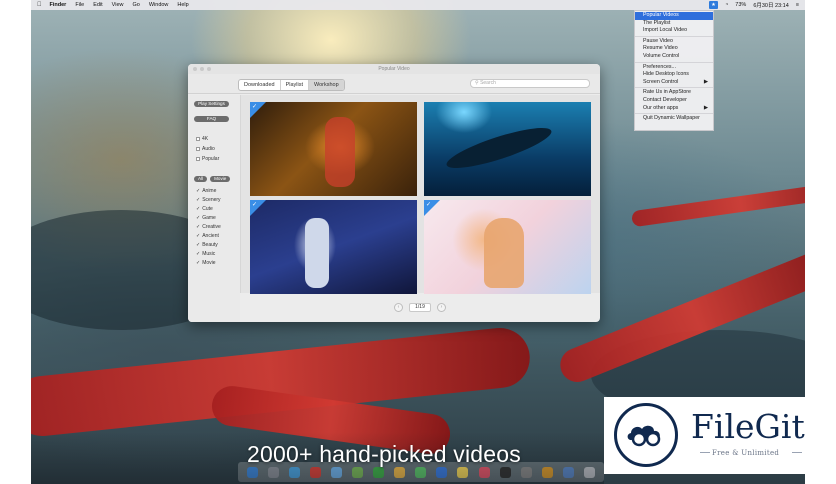 The height and width of the screenshot is (484, 836). What do you see at coordinates (333, 149) in the screenshot?
I see `video-thumbnail-fire-warrior: ✓` at bounding box center [333, 149].